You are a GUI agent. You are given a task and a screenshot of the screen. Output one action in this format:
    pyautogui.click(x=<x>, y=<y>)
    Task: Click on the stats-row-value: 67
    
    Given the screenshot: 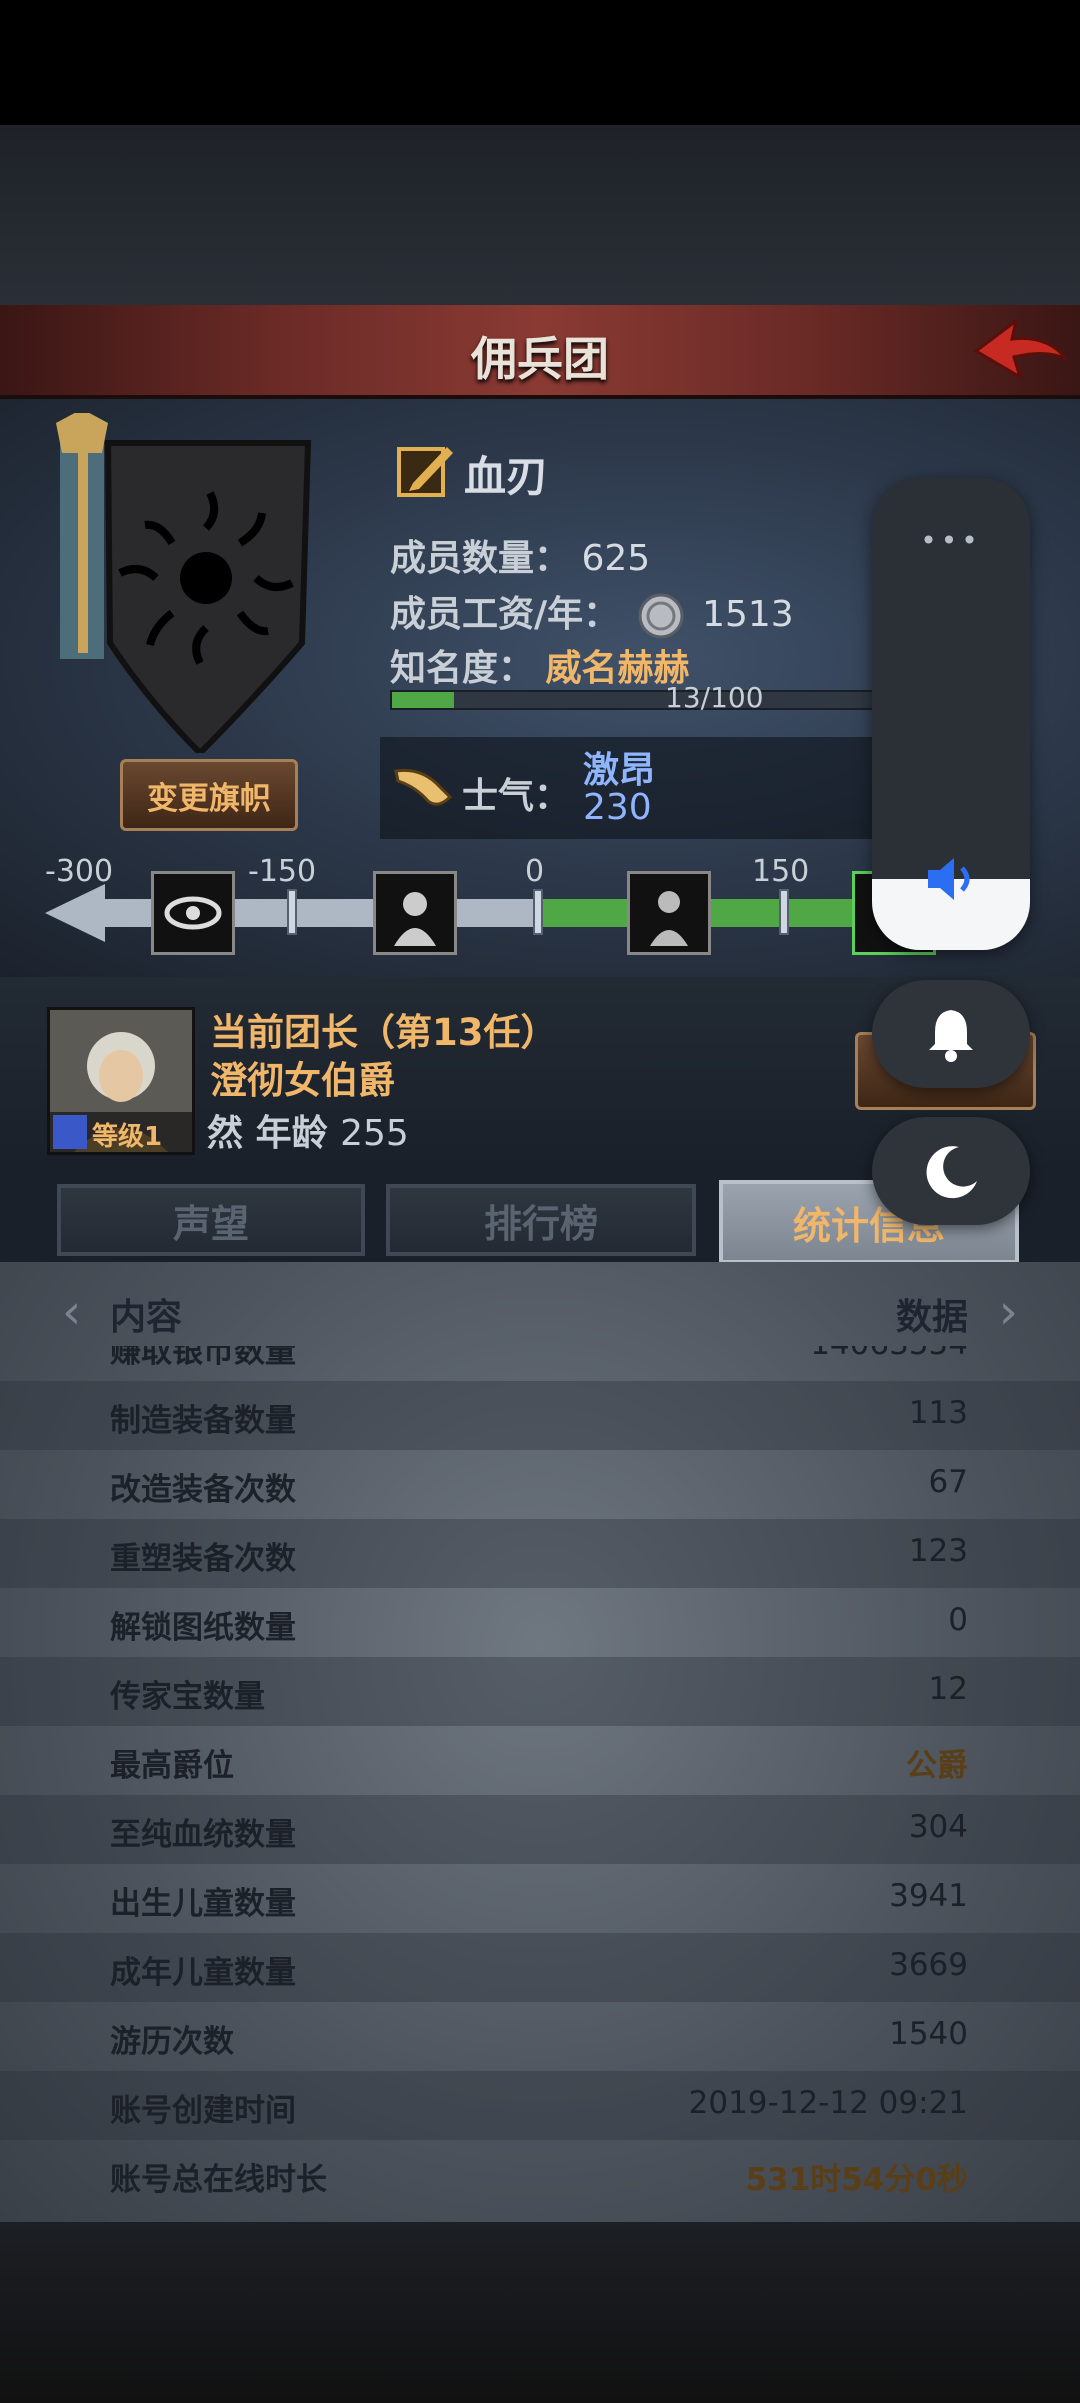 What is the action you would take?
    pyautogui.click(x=948, y=1482)
    